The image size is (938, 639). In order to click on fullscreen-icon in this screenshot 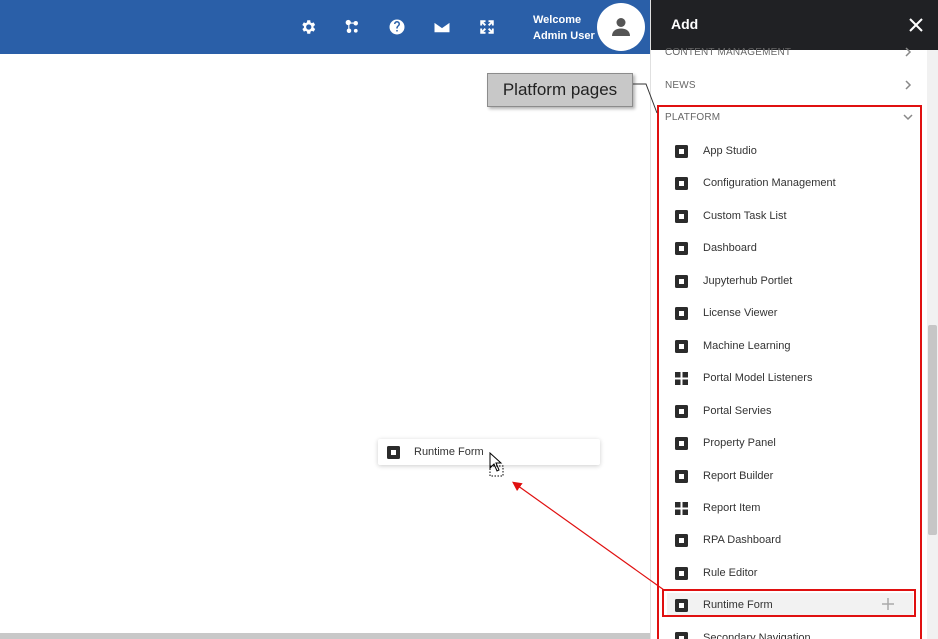, I will do `click(487, 27)`.